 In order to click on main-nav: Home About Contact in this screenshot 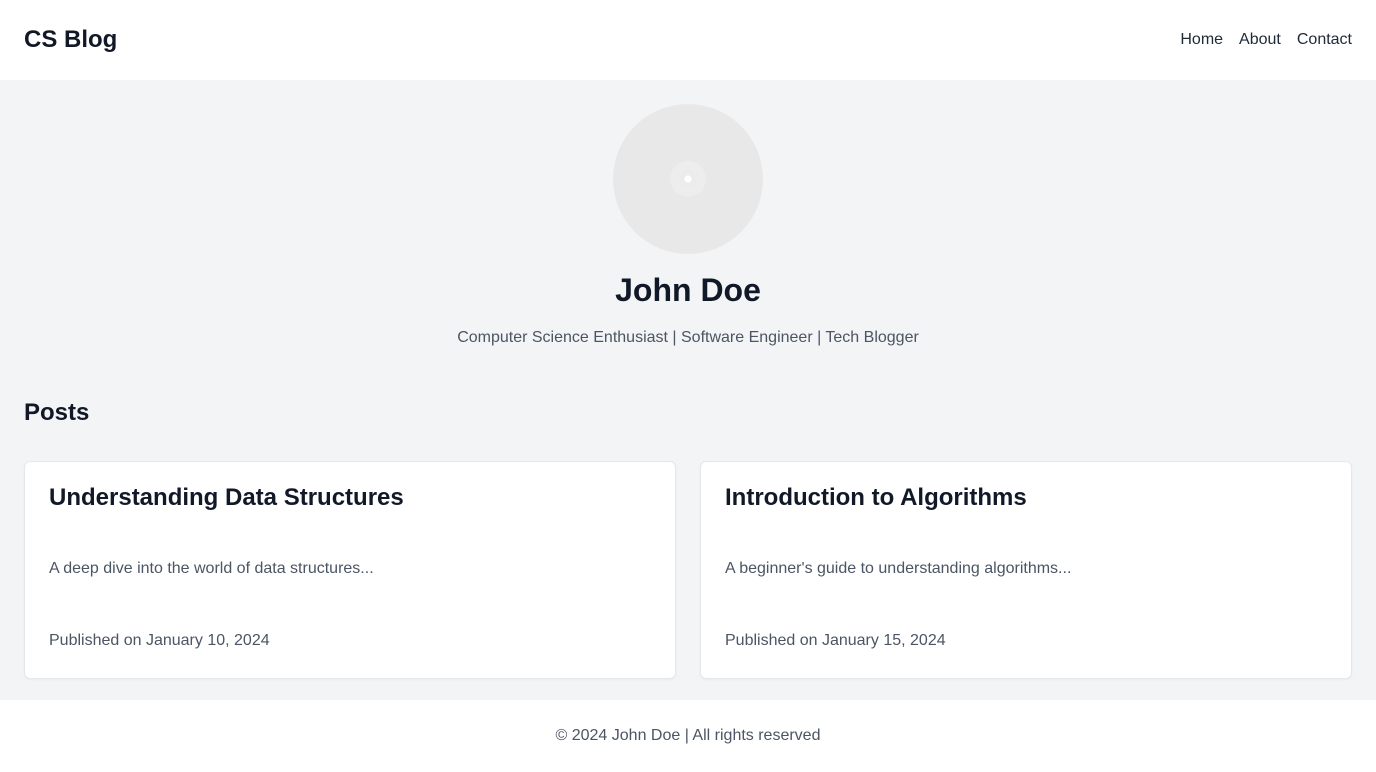, I will do `click(1266, 40)`.